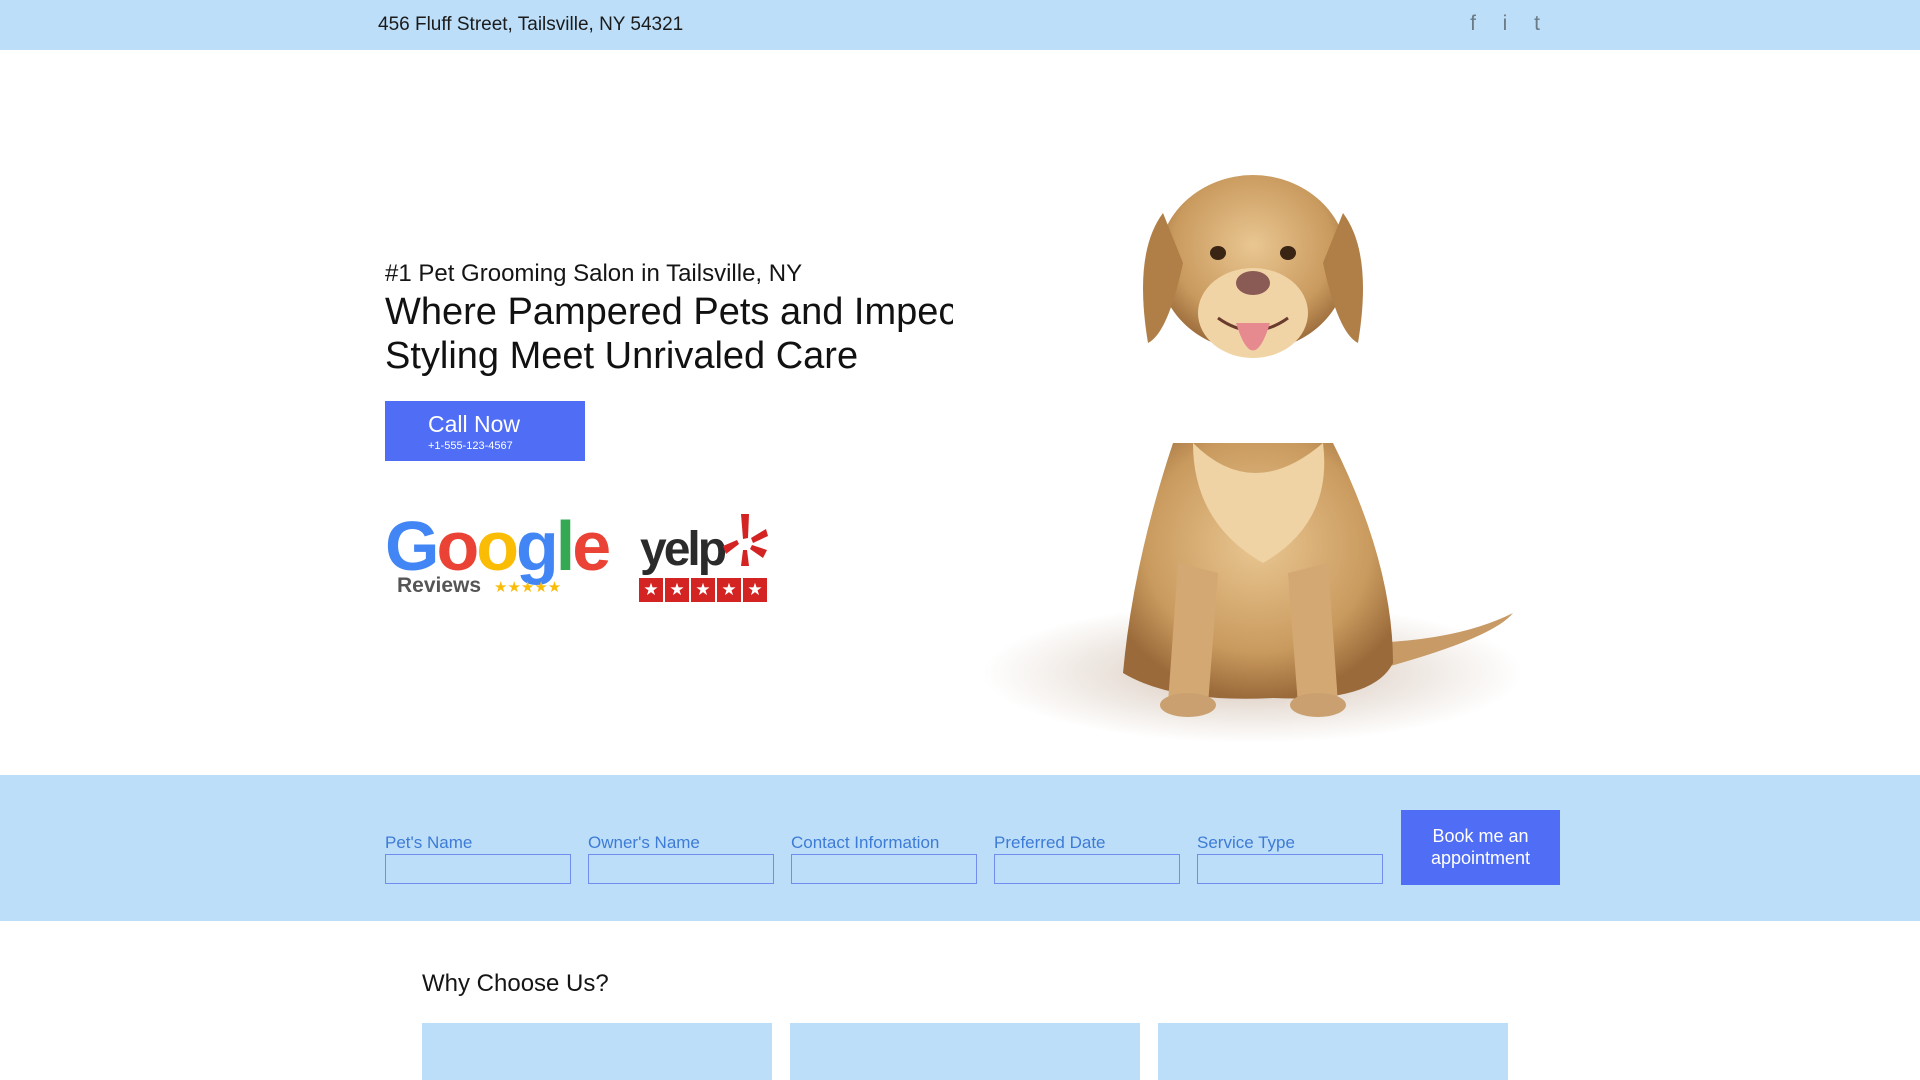 The height and width of the screenshot is (1080, 1920). What do you see at coordinates (644, 842) in the screenshot?
I see `owners-name-label: Owner's Name` at bounding box center [644, 842].